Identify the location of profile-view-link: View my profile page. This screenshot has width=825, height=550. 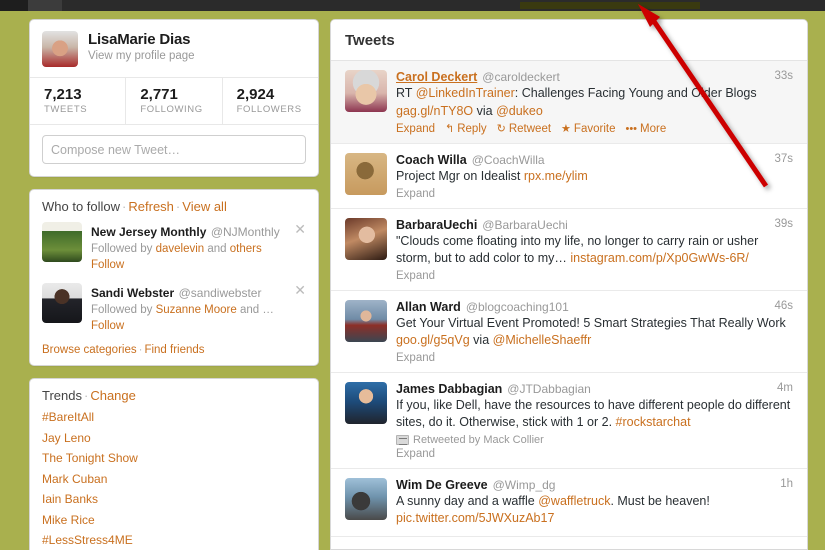
(141, 56).